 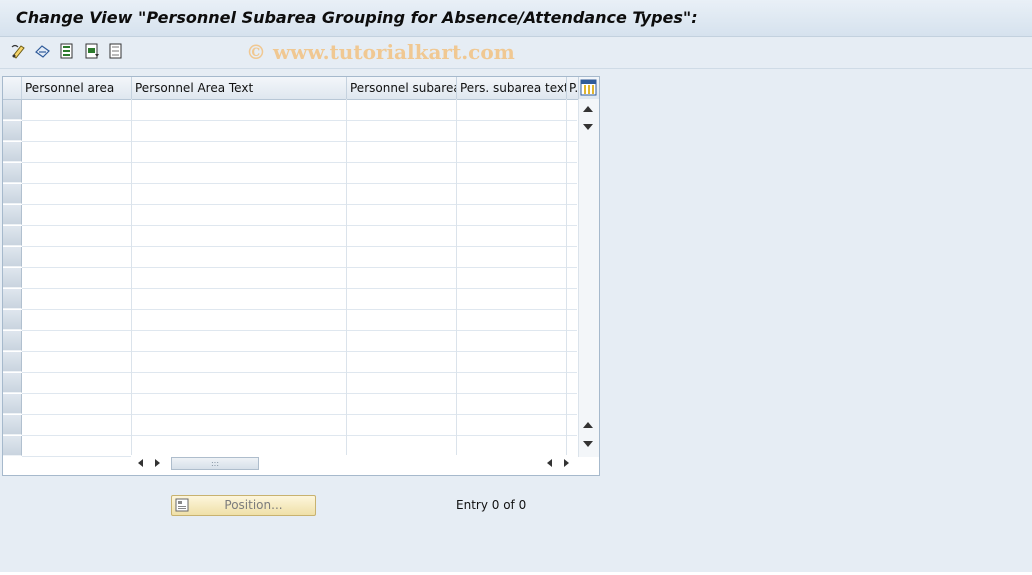 I want to click on scroll-page-up-icon, so click(x=588, y=425).